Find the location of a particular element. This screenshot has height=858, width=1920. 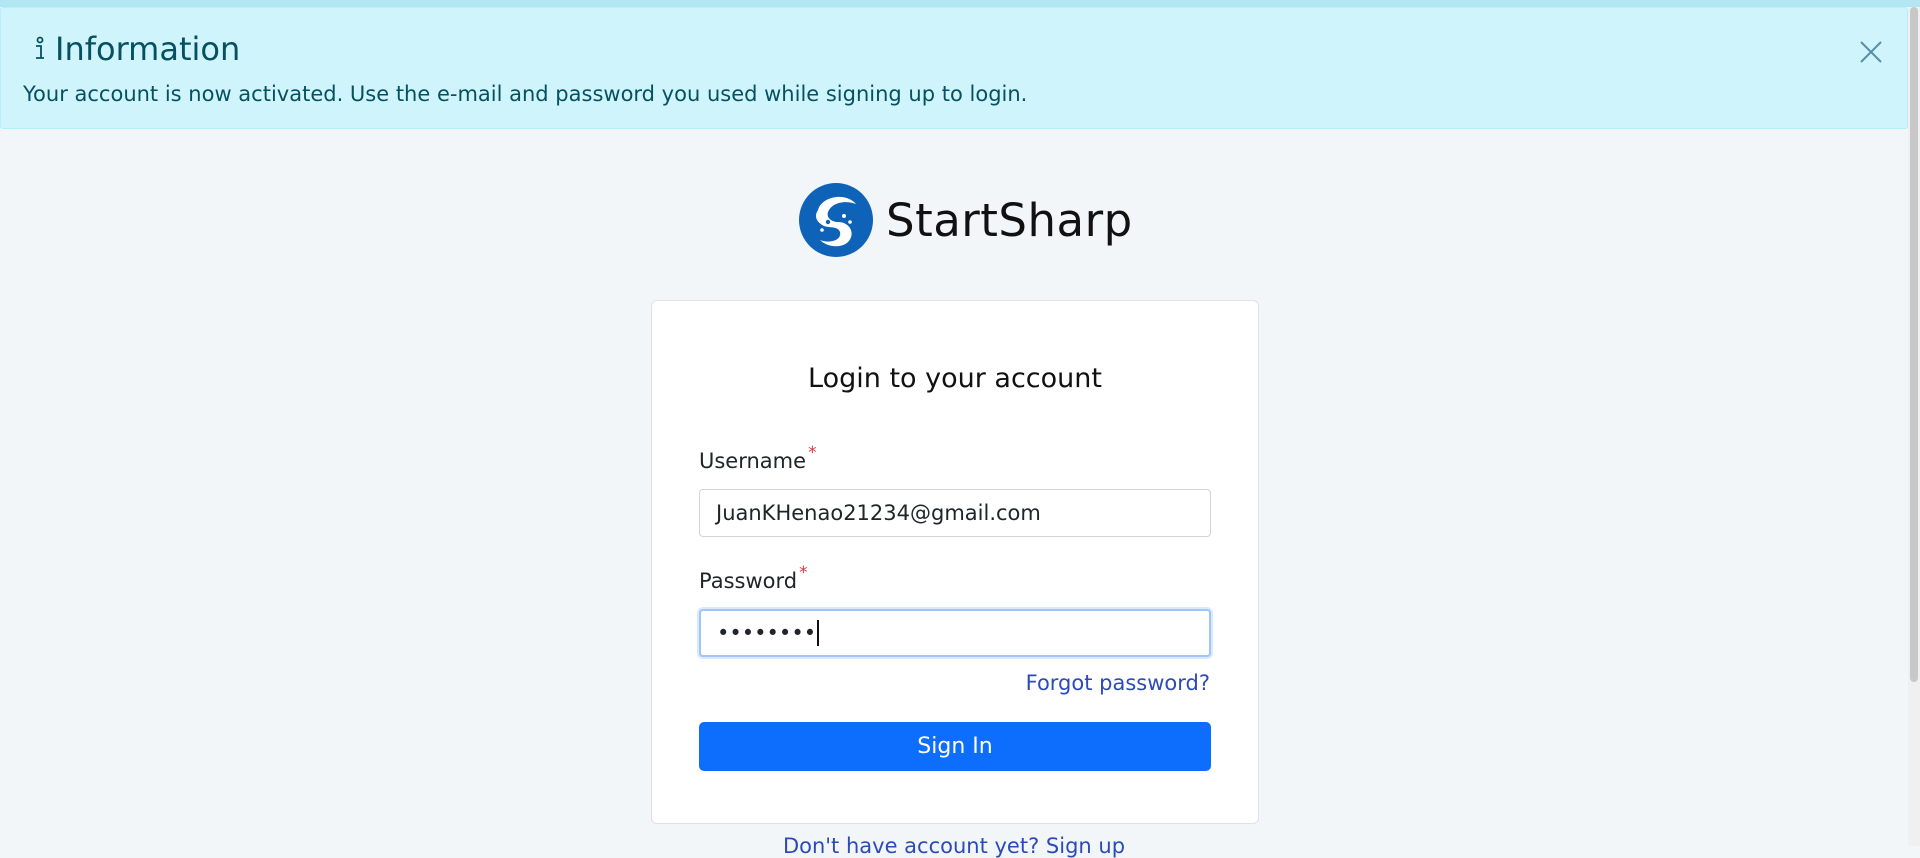

username-label: Username * is located at coordinates (758, 458).